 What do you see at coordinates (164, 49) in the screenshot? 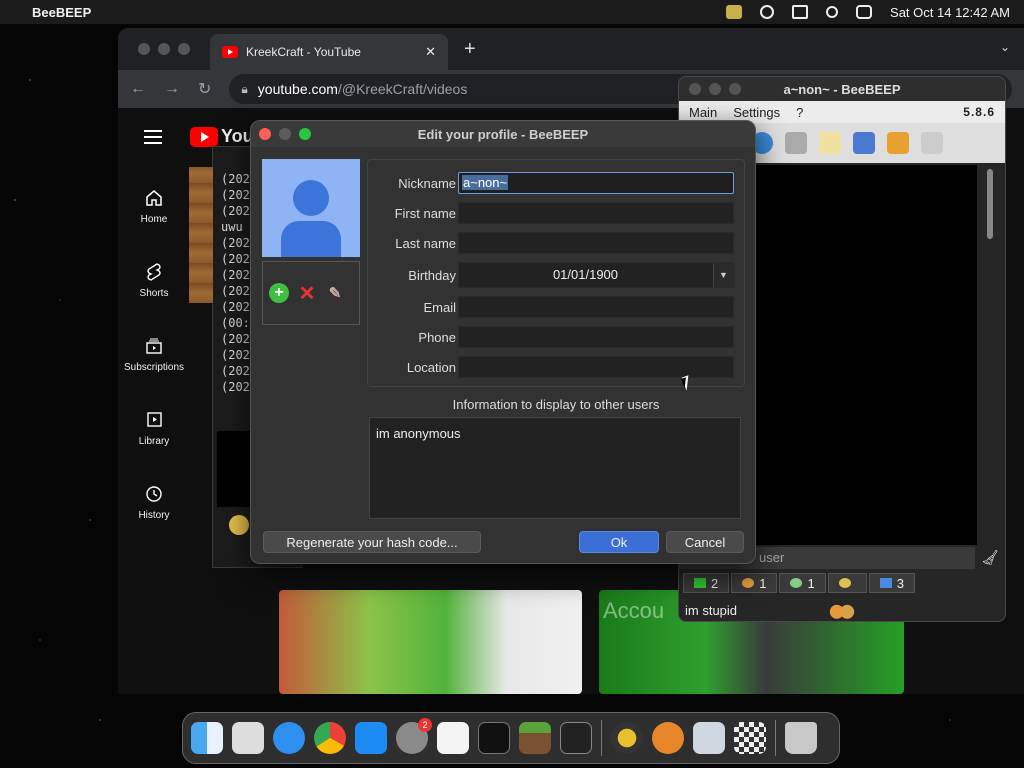
I see `minimize-window-button` at bounding box center [164, 49].